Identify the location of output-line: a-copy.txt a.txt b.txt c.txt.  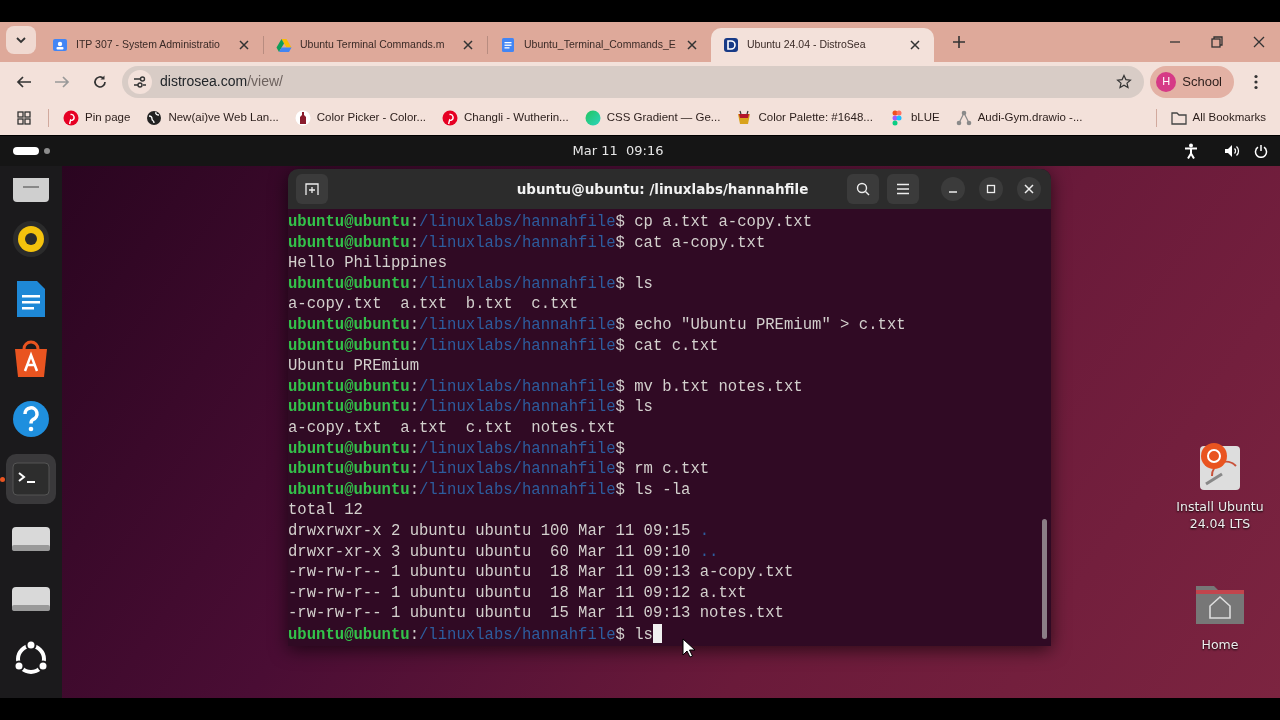
(434, 304).